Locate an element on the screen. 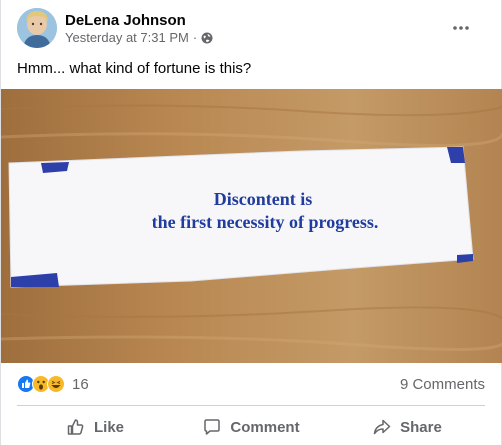 The image size is (502, 445). reactions-summary: 16 is located at coordinates (53, 384).